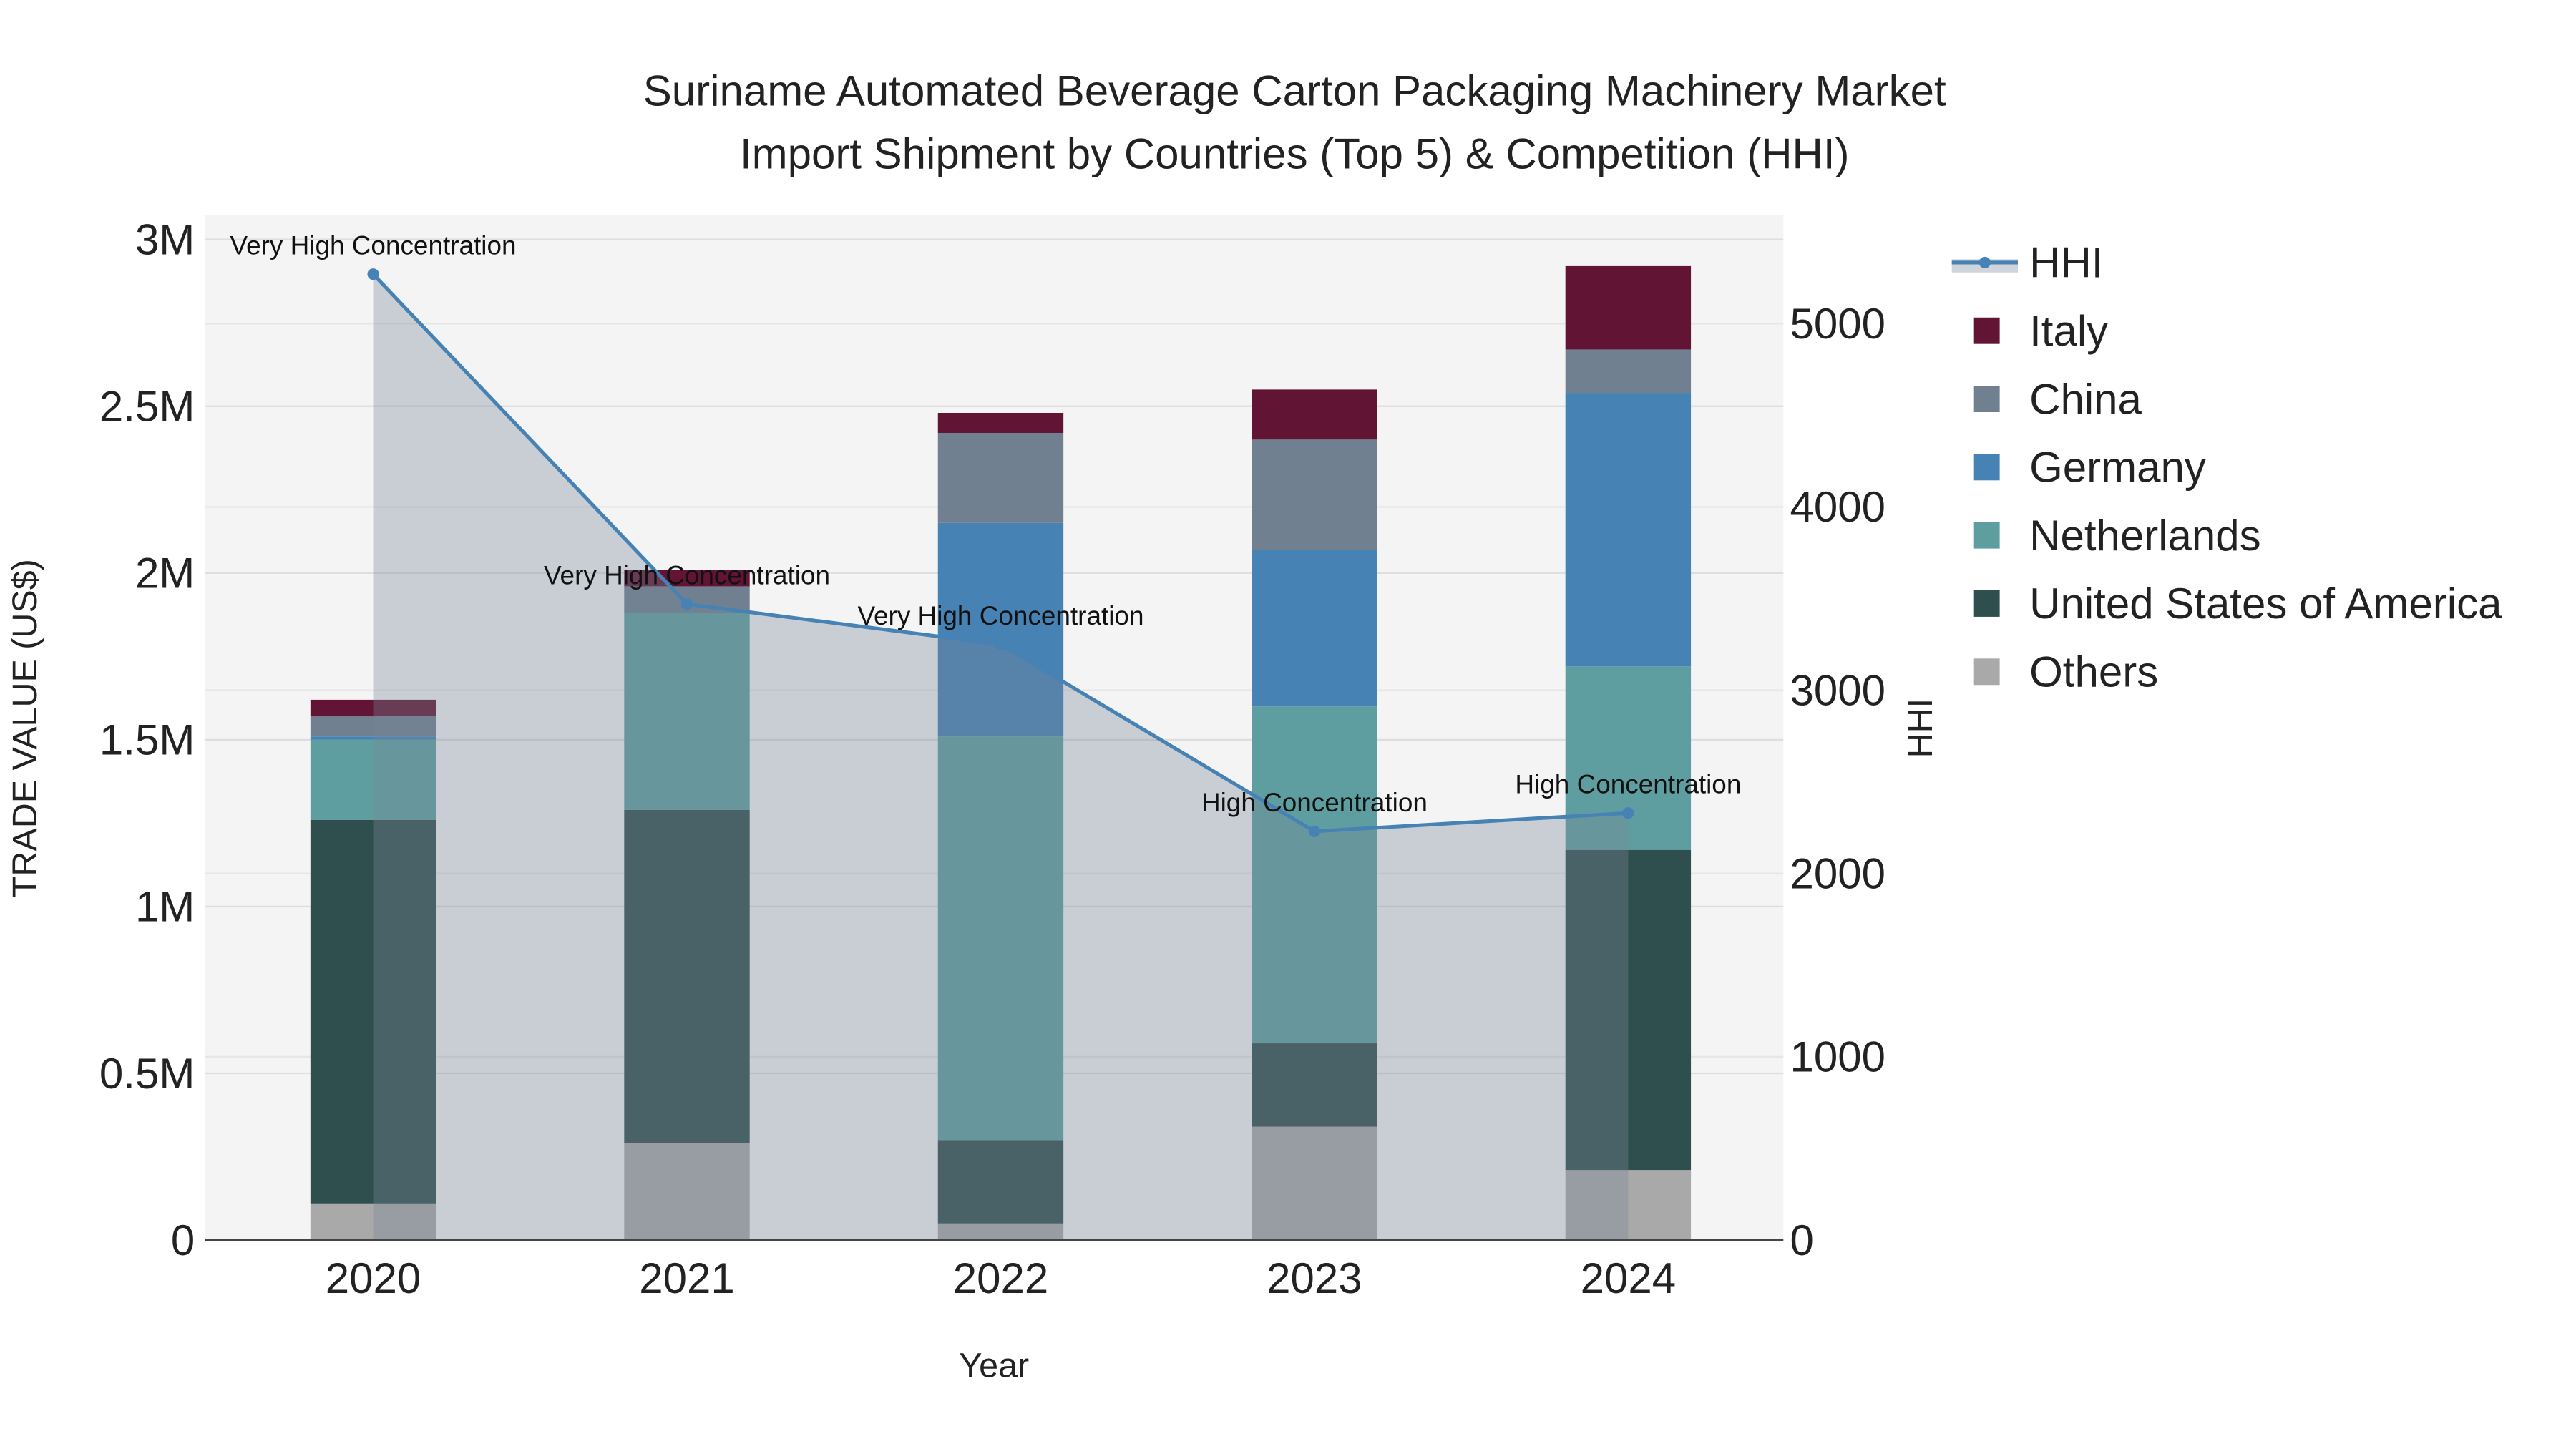  I want to click on legend-label: Netherlands, so click(2145, 536).